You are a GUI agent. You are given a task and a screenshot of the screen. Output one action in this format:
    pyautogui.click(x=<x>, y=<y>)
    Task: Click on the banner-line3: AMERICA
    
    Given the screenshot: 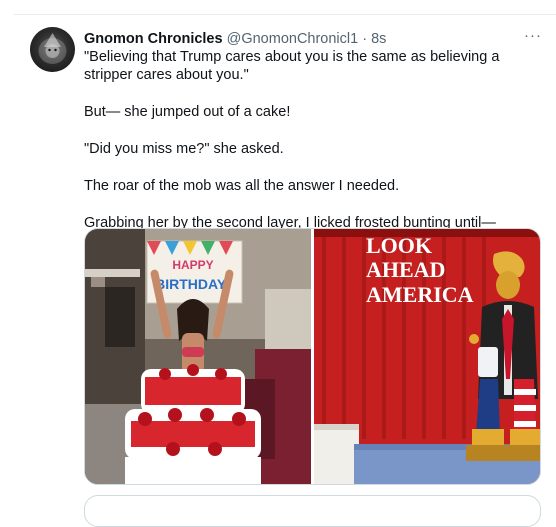 What is the action you would take?
    pyautogui.click(x=420, y=294)
    